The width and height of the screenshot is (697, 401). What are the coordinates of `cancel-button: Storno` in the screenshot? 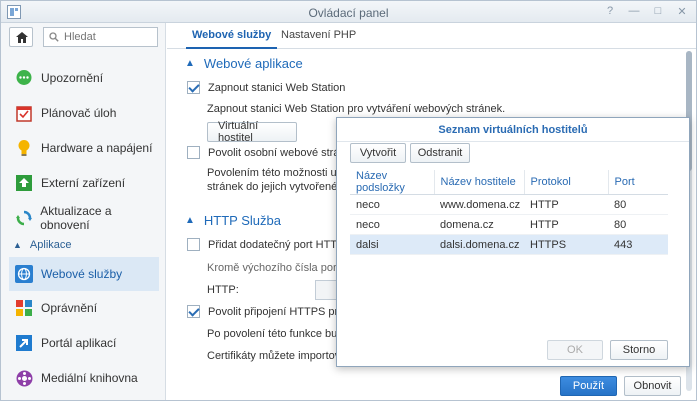 It's located at (639, 350).